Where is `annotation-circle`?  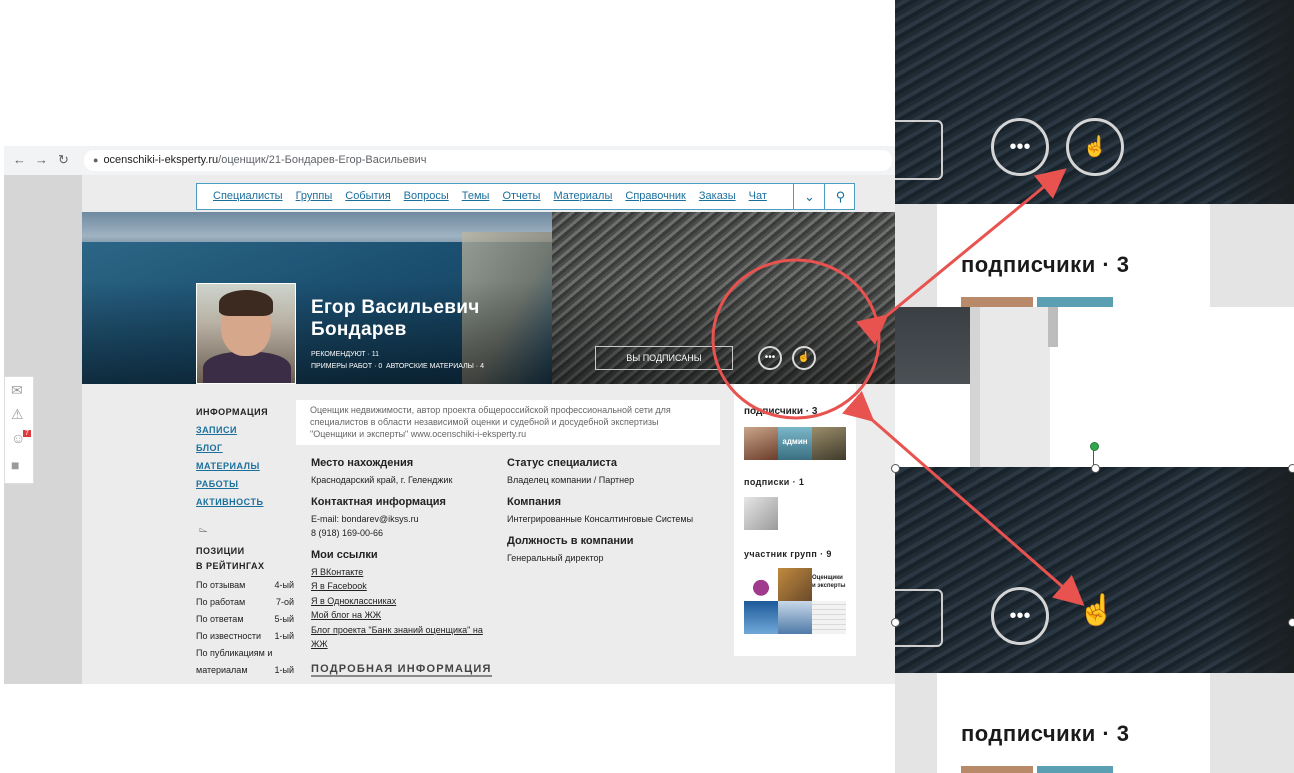
annotation-circle is located at coordinates (796, 339).